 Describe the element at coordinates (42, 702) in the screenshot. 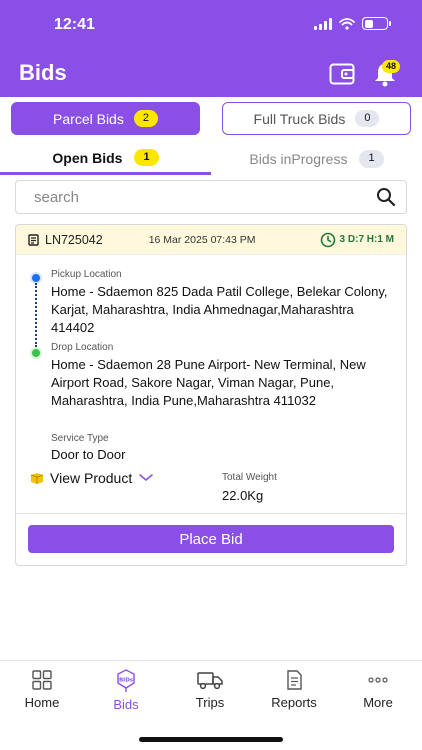

I see `nav-label: Home` at that location.